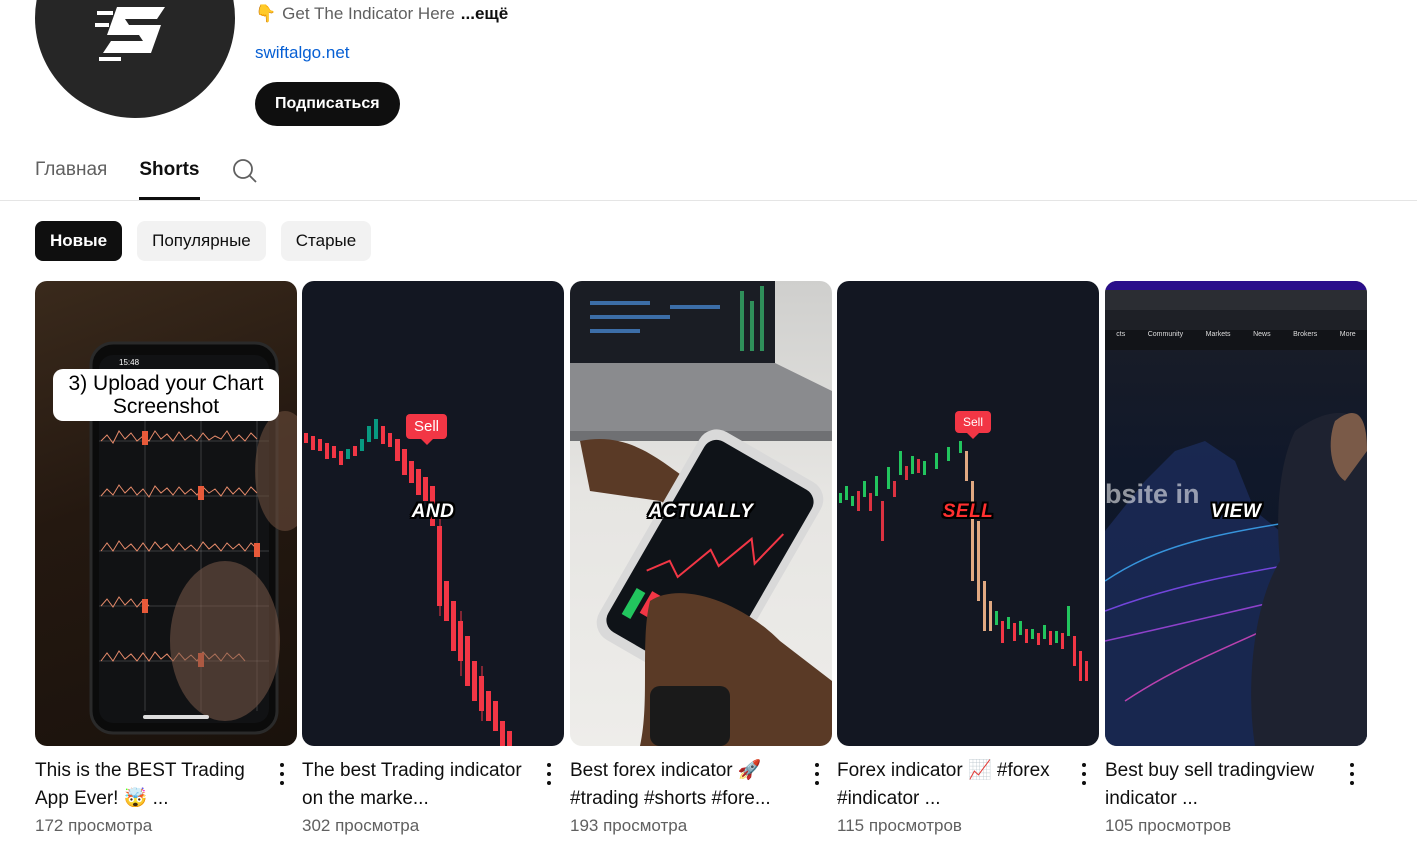  Describe the element at coordinates (94, 825) in the screenshot. I see `view-count: 172 просмотра` at that location.